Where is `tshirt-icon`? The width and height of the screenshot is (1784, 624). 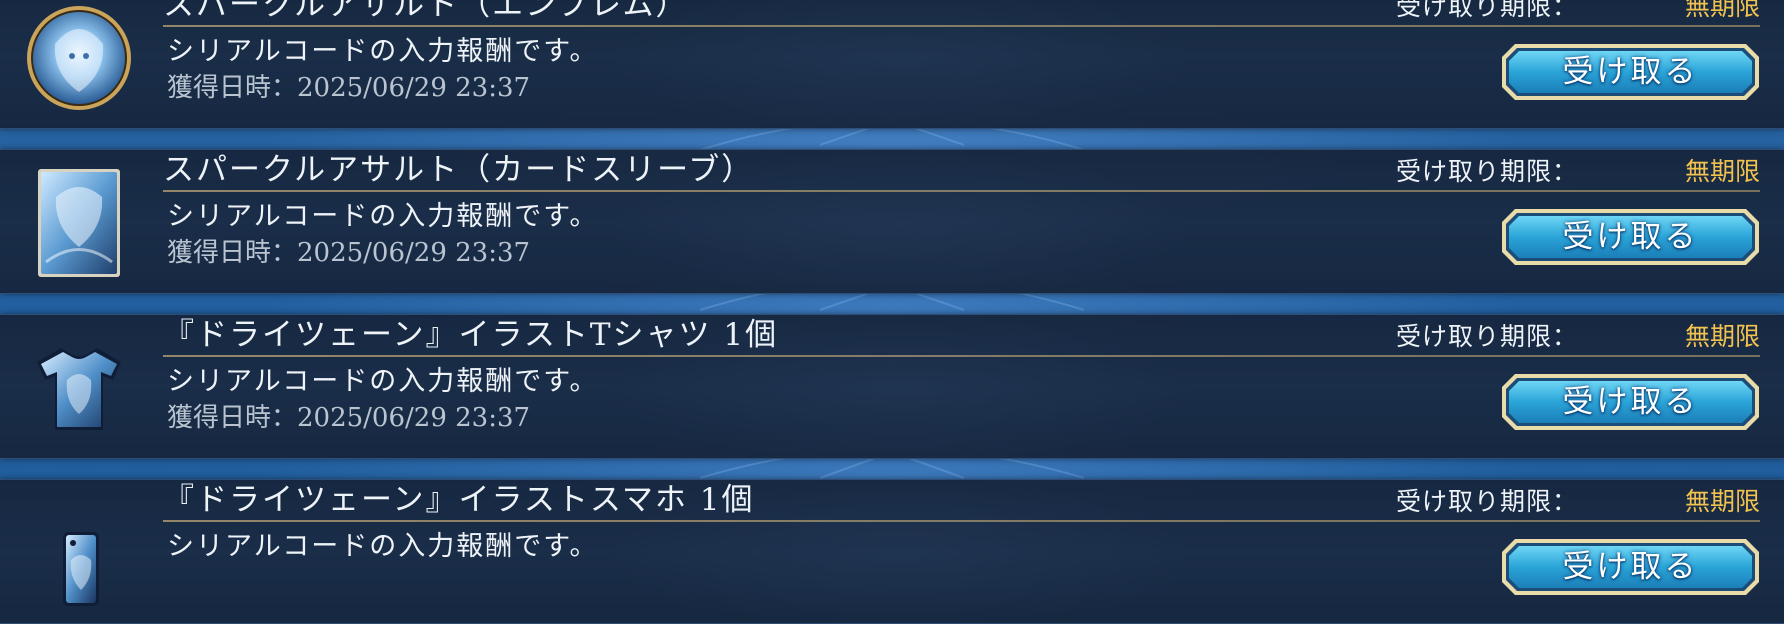 tshirt-icon is located at coordinates (79, 388).